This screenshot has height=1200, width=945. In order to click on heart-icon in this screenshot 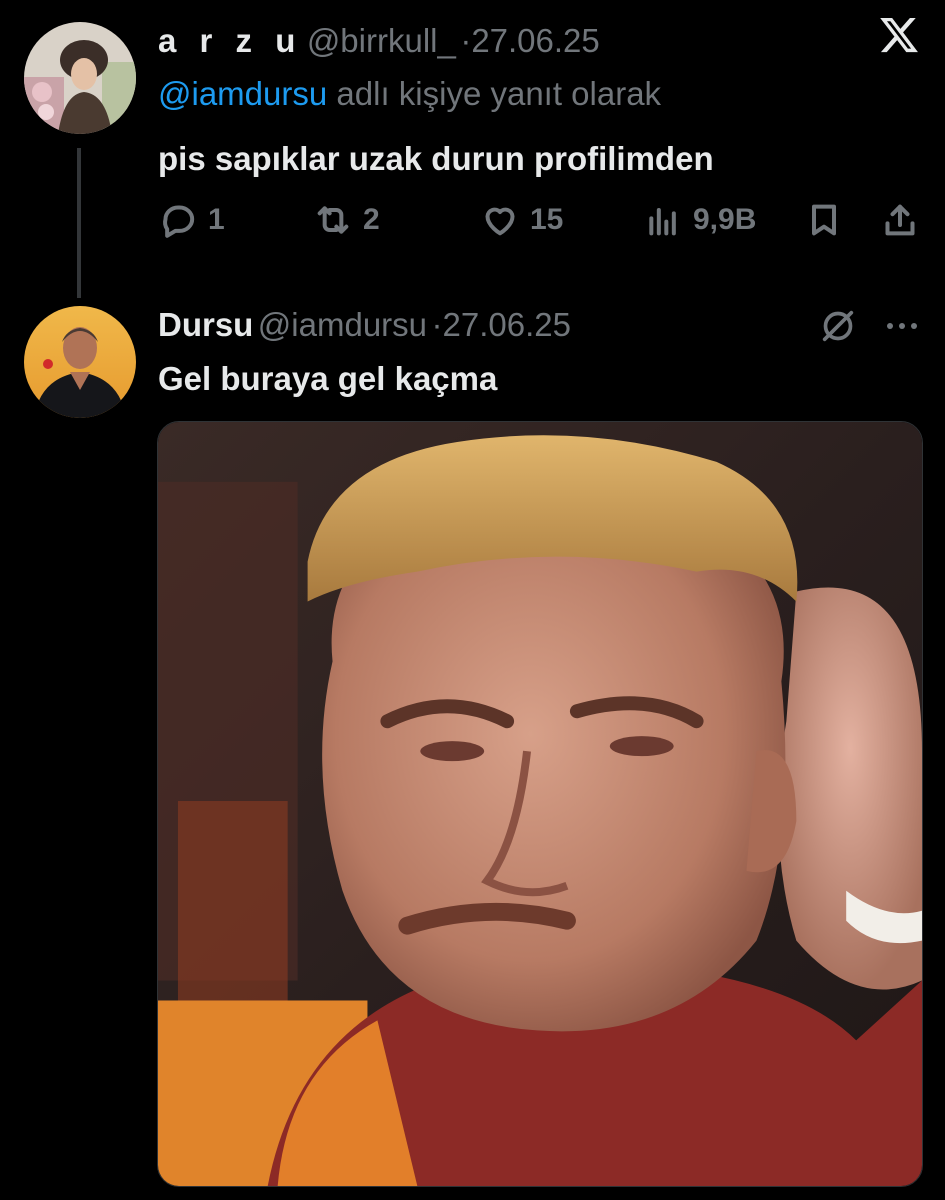, I will do `click(500, 221)`.